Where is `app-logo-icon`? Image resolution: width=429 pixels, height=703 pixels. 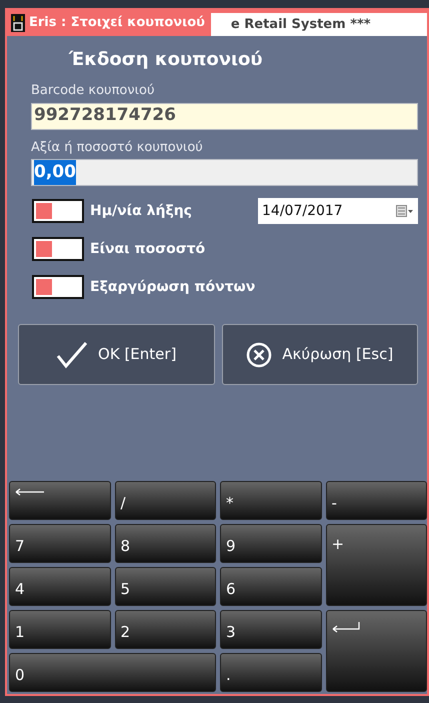 app-logo-icon is located at coordinates (18, 23).